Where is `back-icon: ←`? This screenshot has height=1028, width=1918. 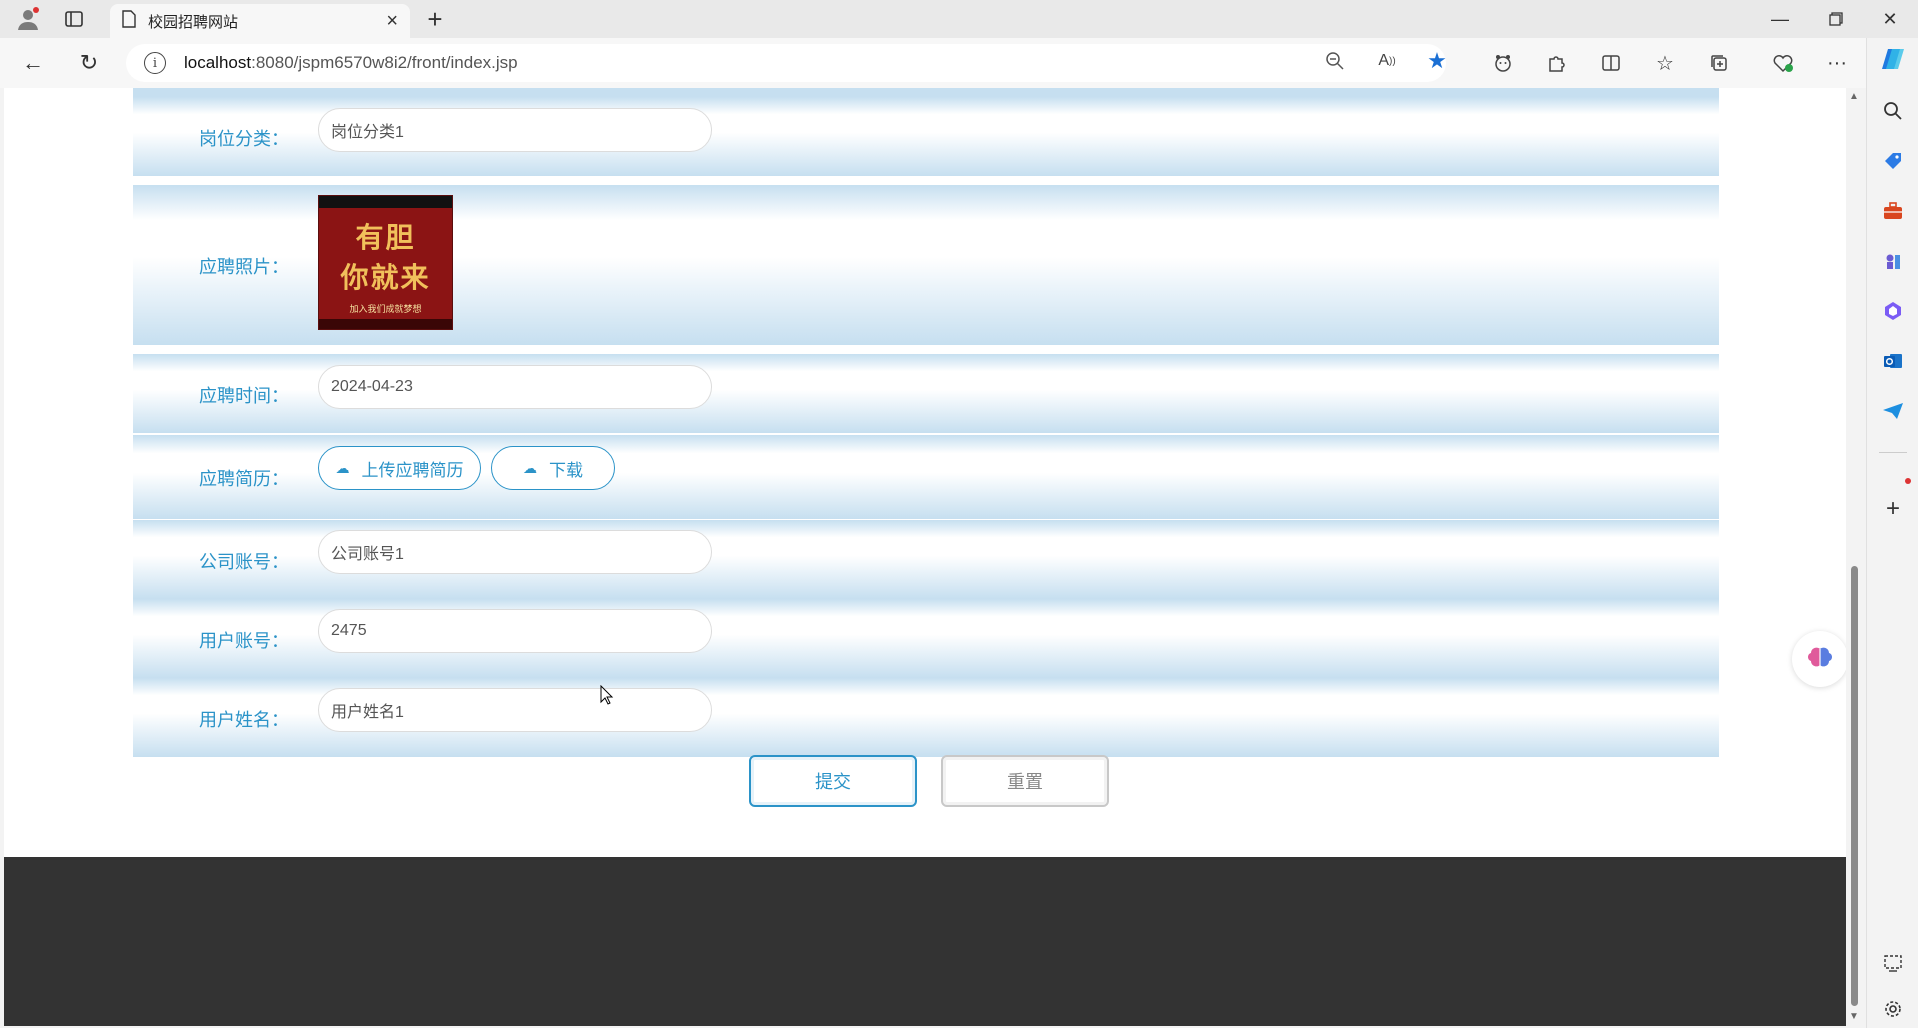
back-icon: ← is located at coordinates (33, 63).